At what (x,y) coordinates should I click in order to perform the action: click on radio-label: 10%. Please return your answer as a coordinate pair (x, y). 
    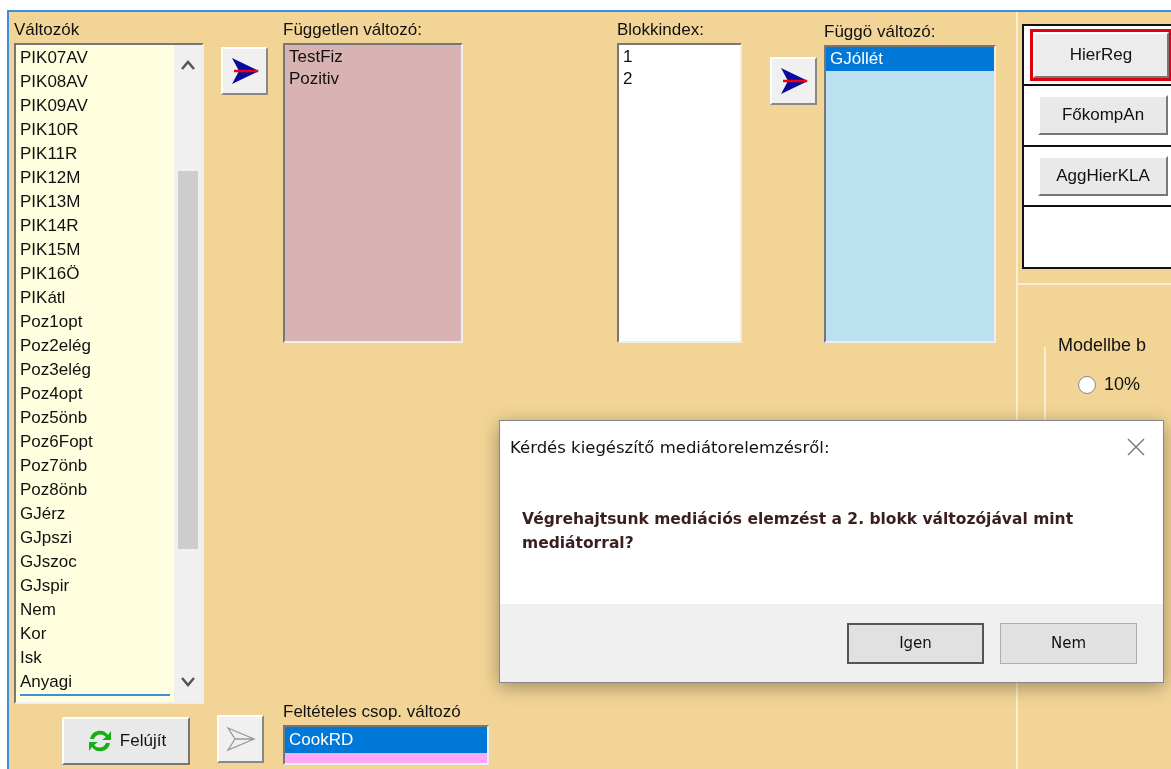
    Looking at the image, I should click on (1122, 384).